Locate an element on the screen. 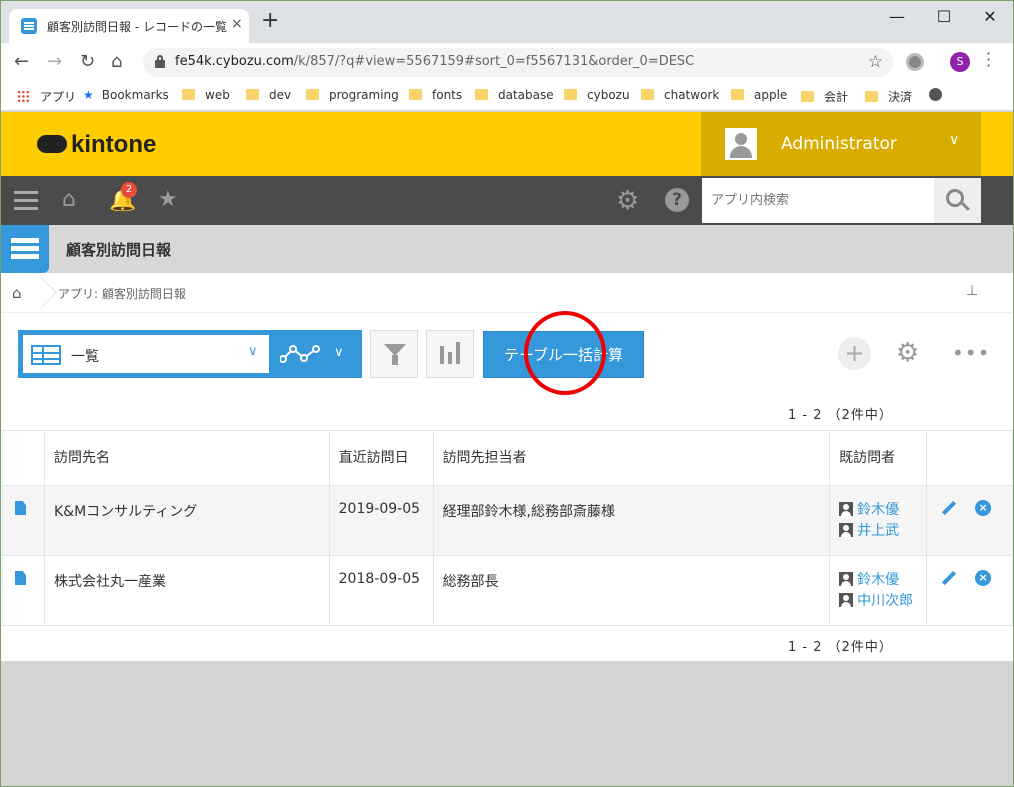  user-menu: Administrator ∨ is located at coordinates (841, 144).